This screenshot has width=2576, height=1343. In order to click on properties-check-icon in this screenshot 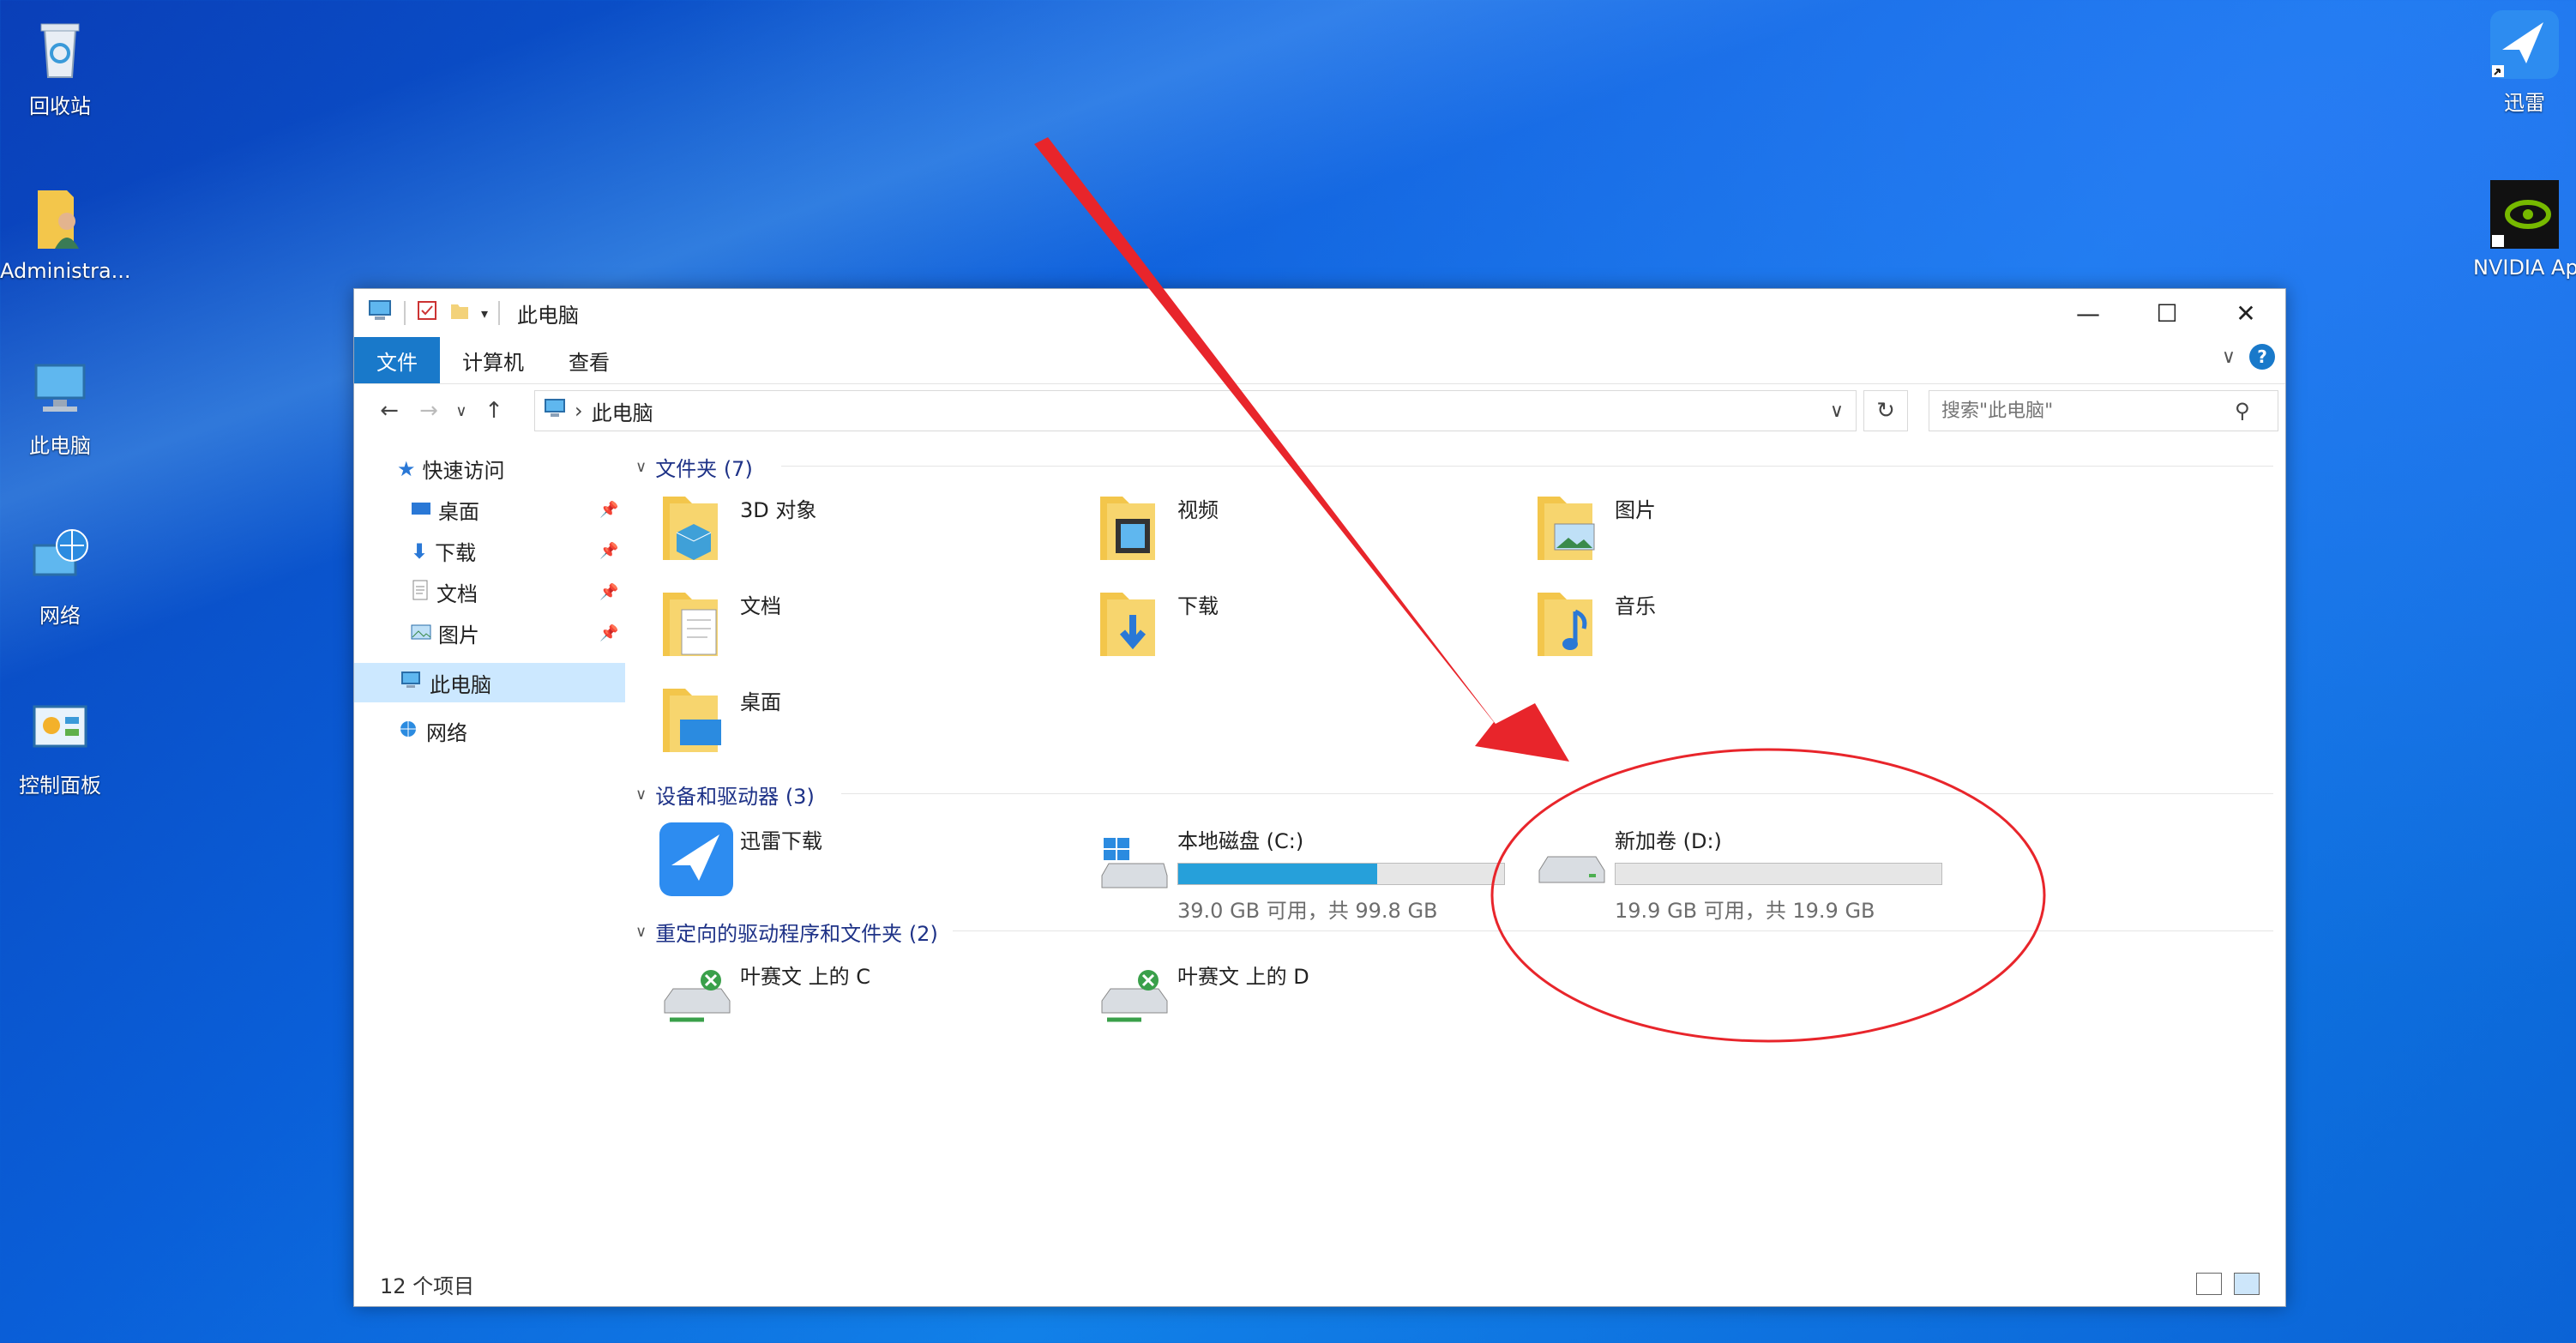, I will do `click(427, 313)`.